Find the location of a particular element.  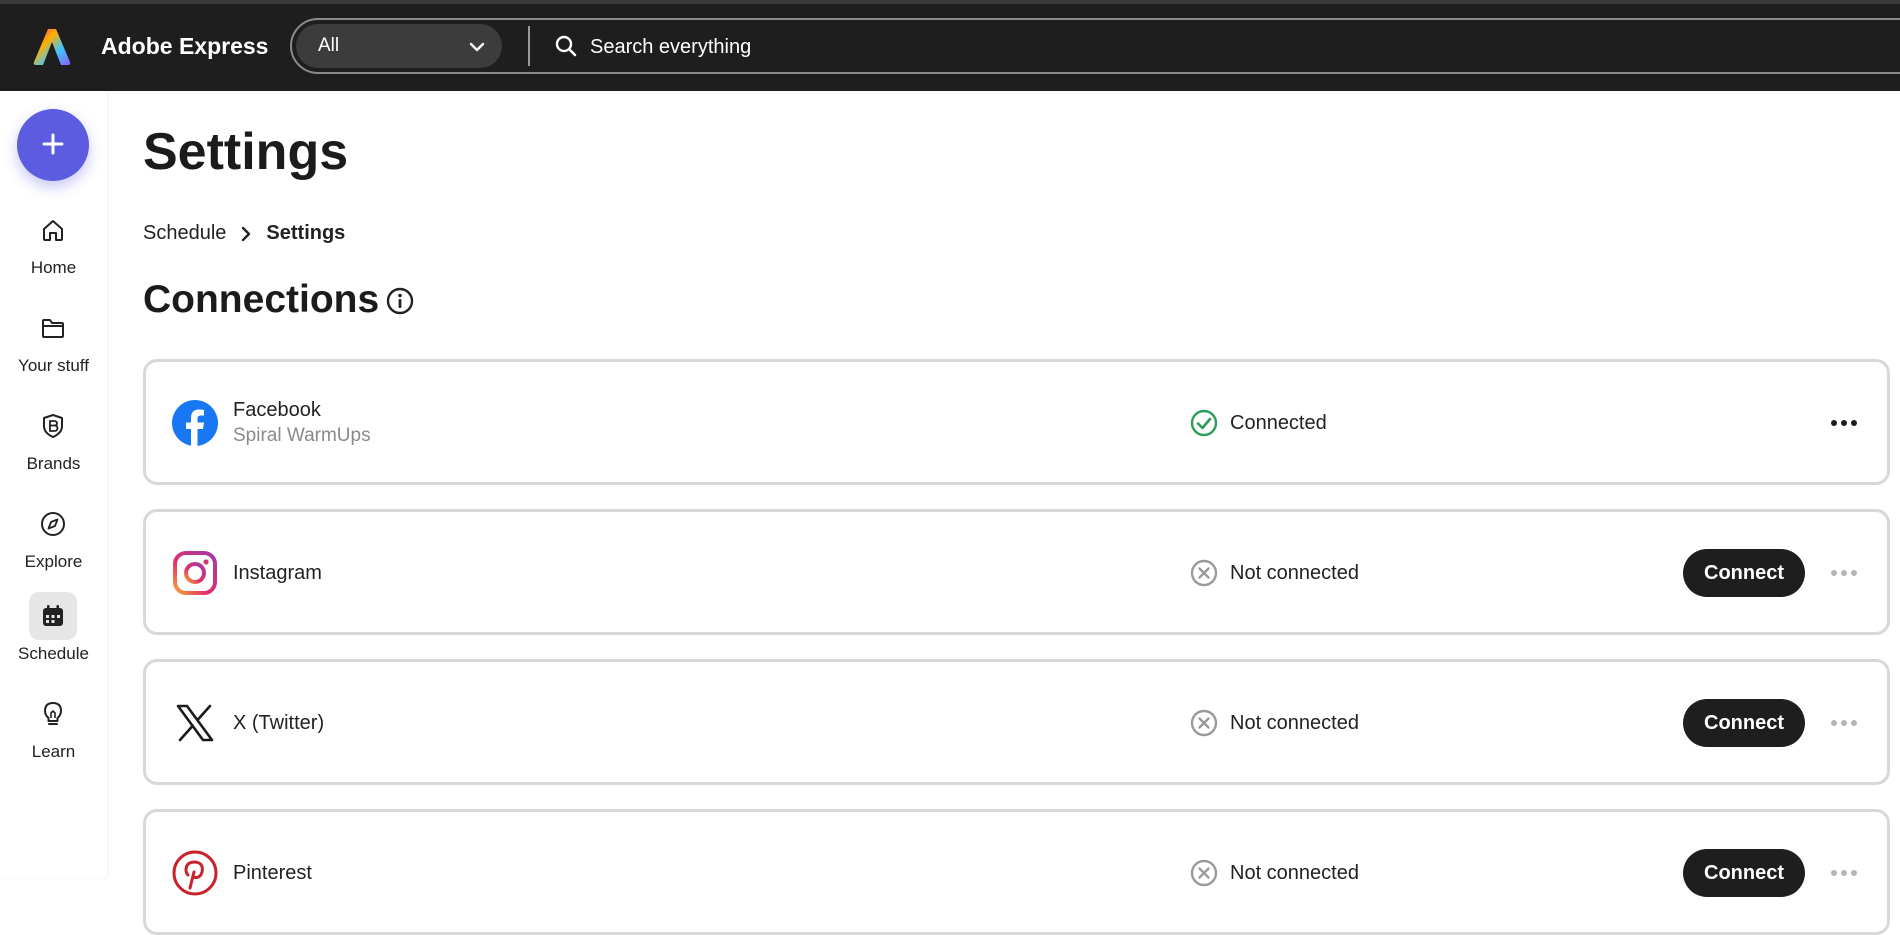

instagram-icon is located at coordinates (195, 573).